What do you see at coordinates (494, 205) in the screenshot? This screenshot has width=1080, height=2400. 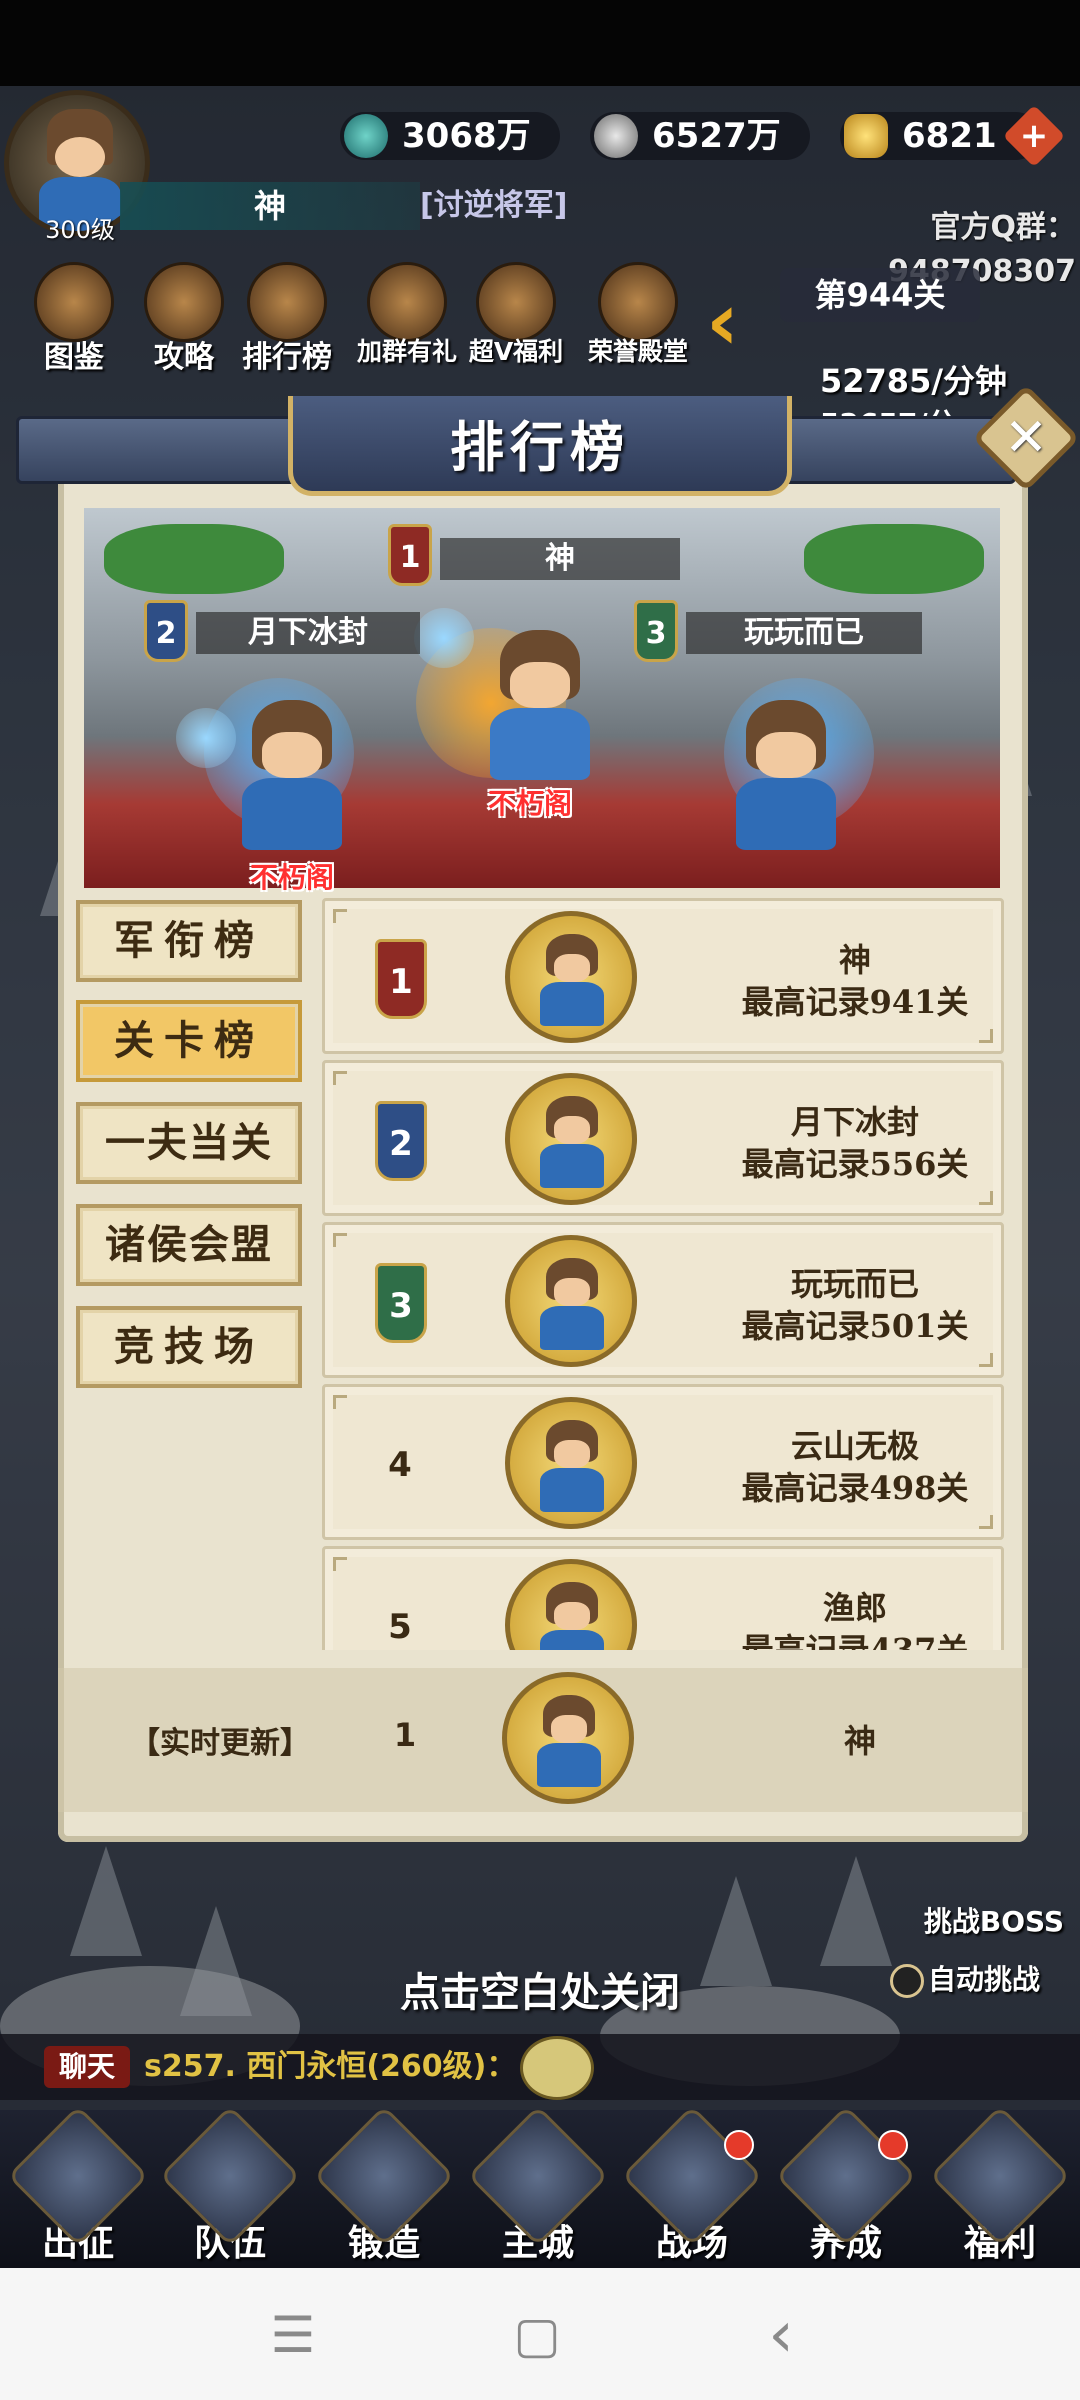 I see `player-title: [讨逆将军]` at bounding box center [494, 205].